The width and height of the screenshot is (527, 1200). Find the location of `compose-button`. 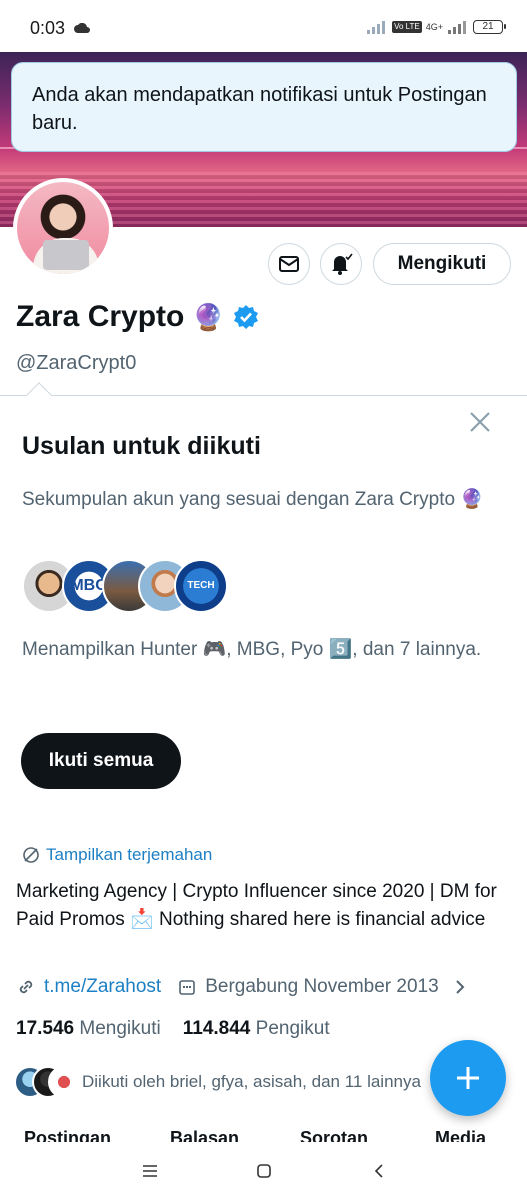

compose-button is located at coordinates (468, 1078).